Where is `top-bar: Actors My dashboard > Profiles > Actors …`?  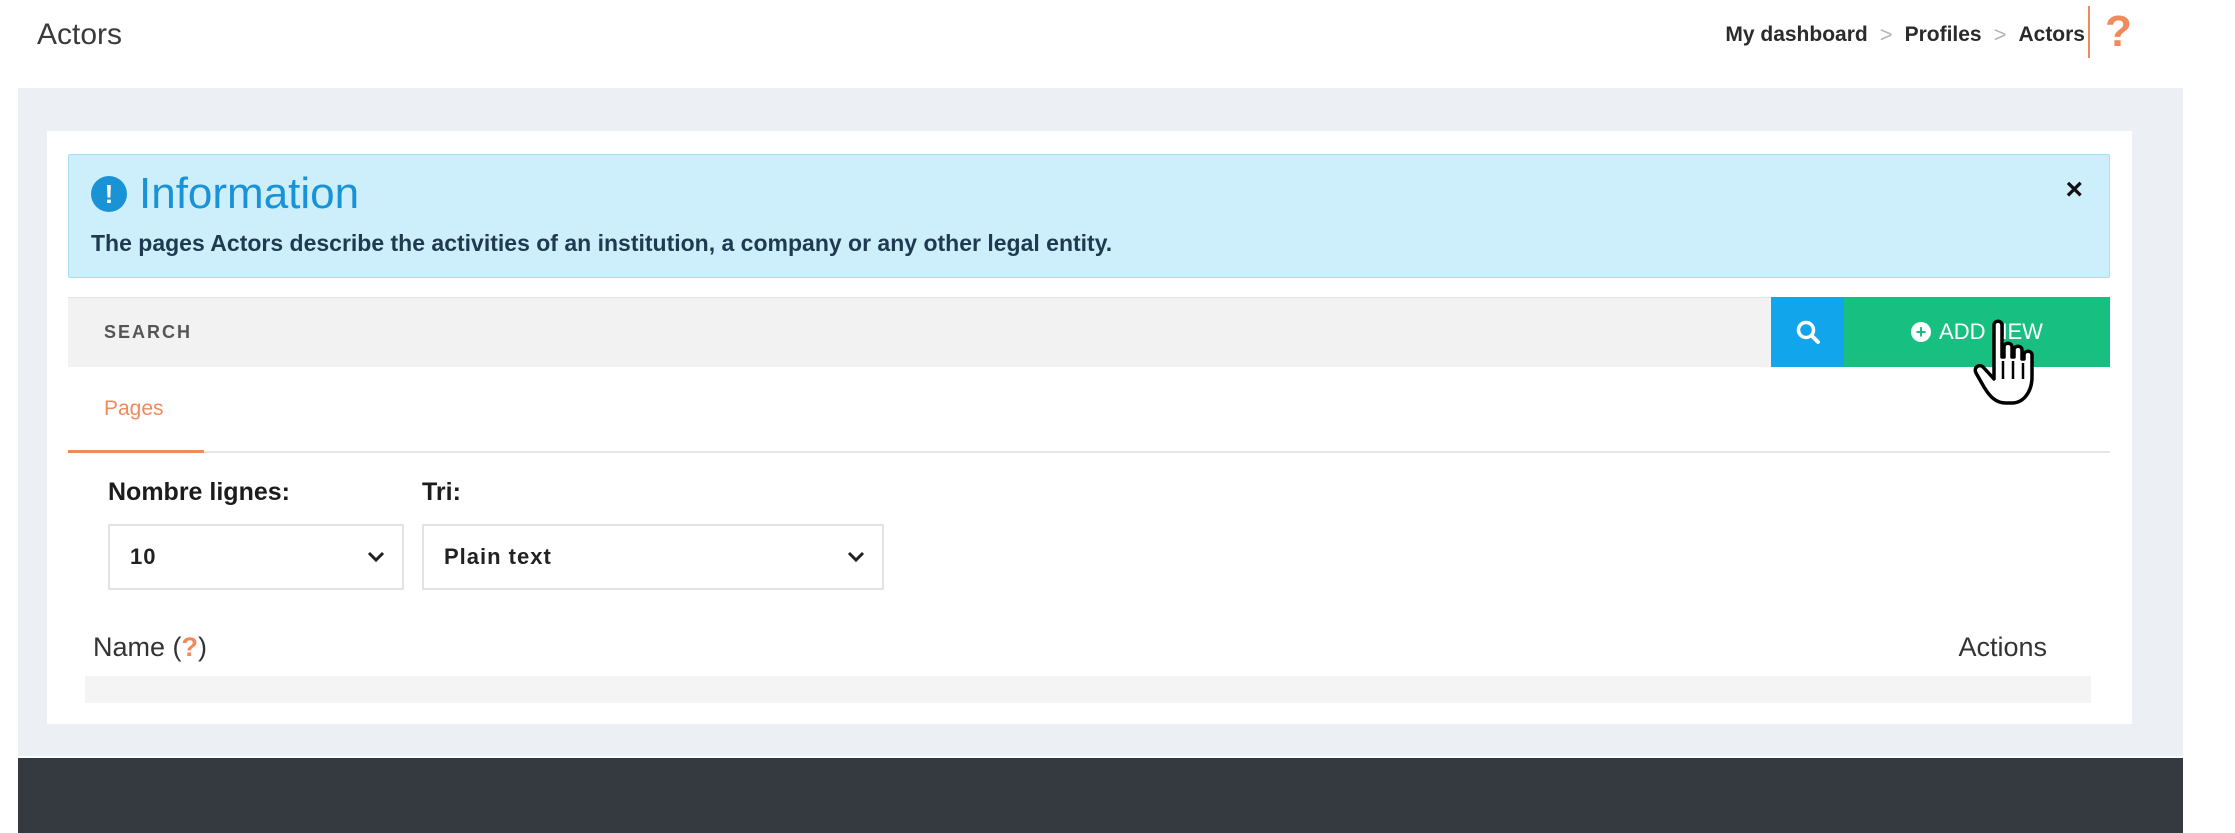 top-bar: Actors My dashboard > Profiles > Actors … is located at coordinates (1117, 44).